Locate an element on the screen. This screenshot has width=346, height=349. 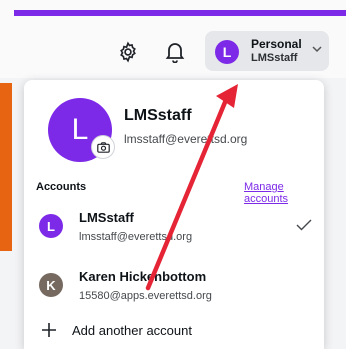
chevron-down-icon is located at coordinates (317, 50).